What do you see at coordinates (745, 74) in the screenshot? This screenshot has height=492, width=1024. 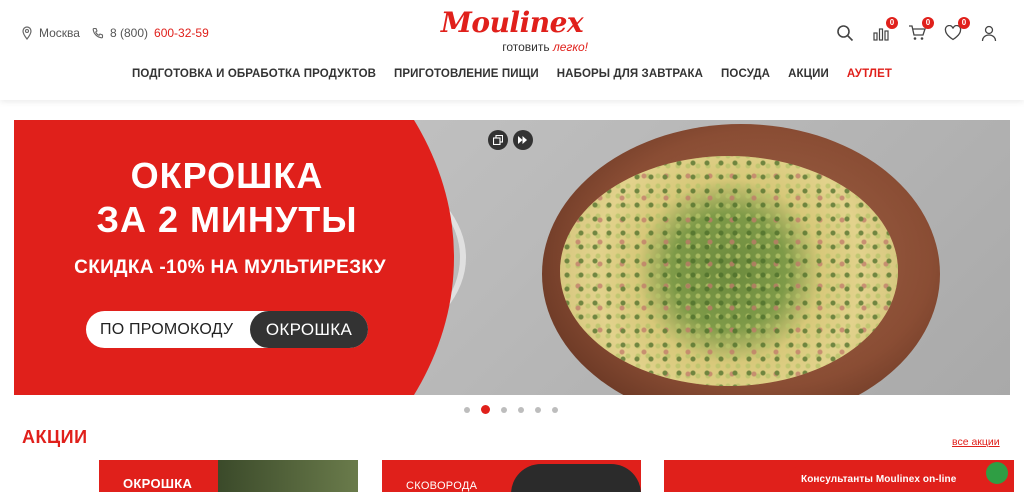 I see `nav-item-cookware: ПОСУДА` at bounding box center [745, 74].